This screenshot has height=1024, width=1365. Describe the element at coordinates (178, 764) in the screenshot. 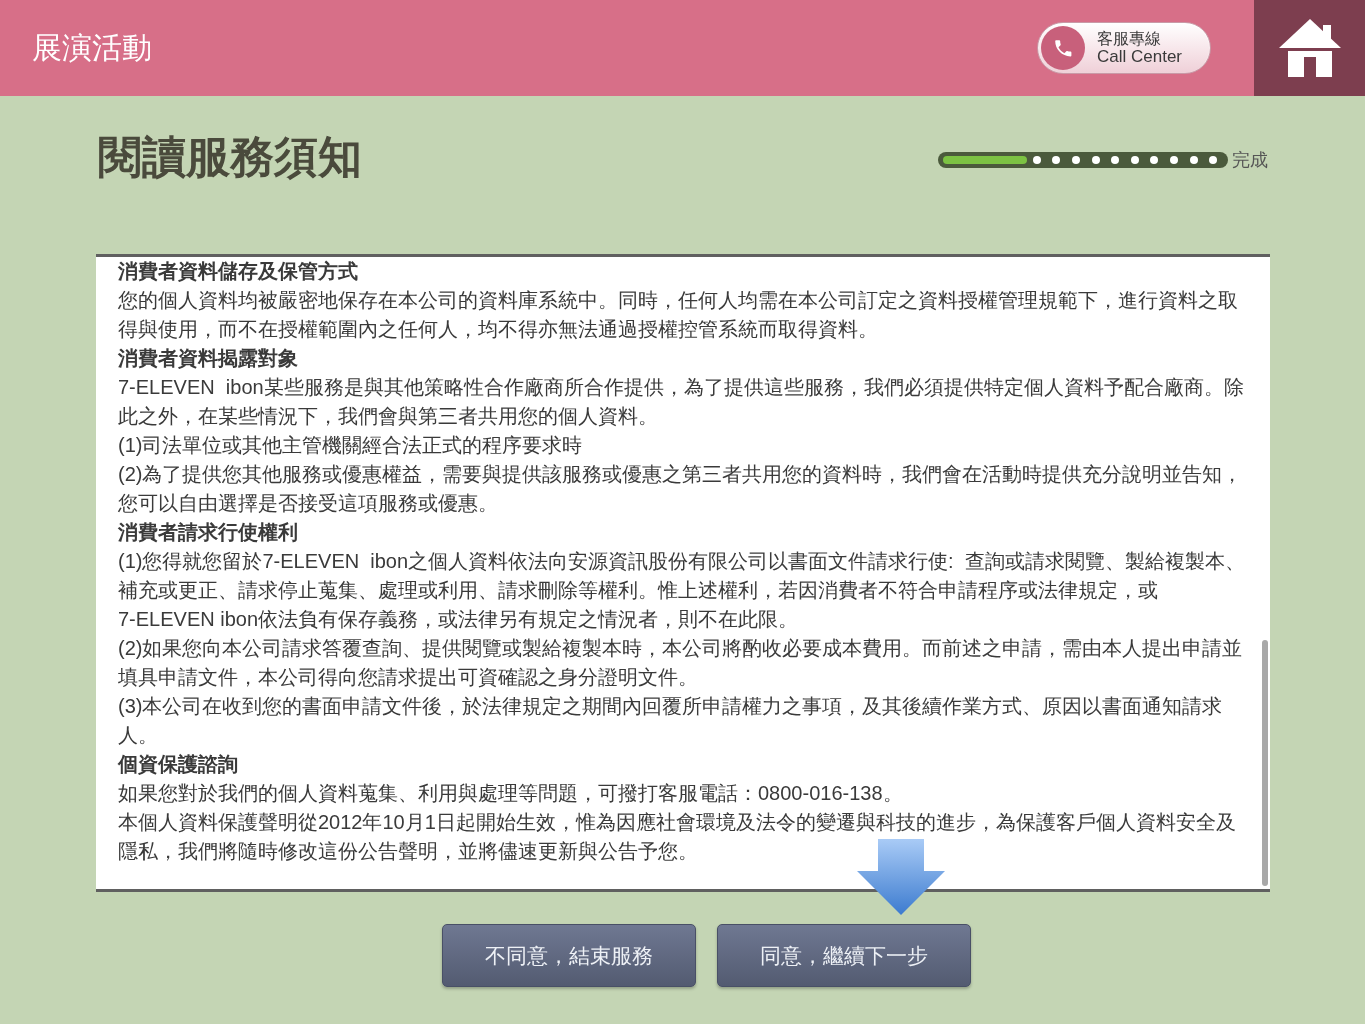

I see `section-heading: 個資保護諮詢` at that location.